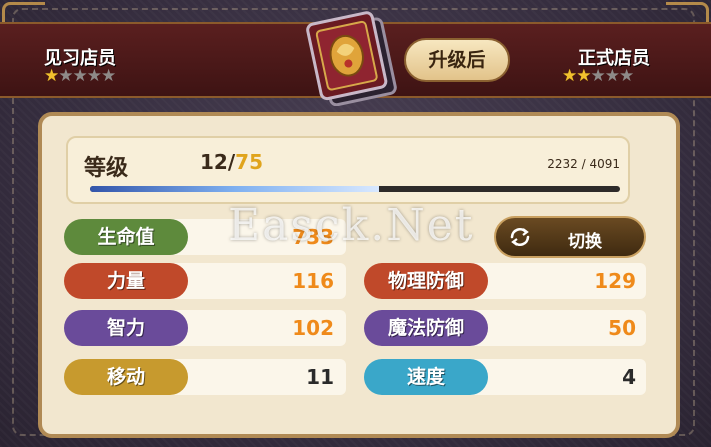 The width and height of the screenshot is (711, 447). I want to click on stat-value-move: 11, so click(320, 377).